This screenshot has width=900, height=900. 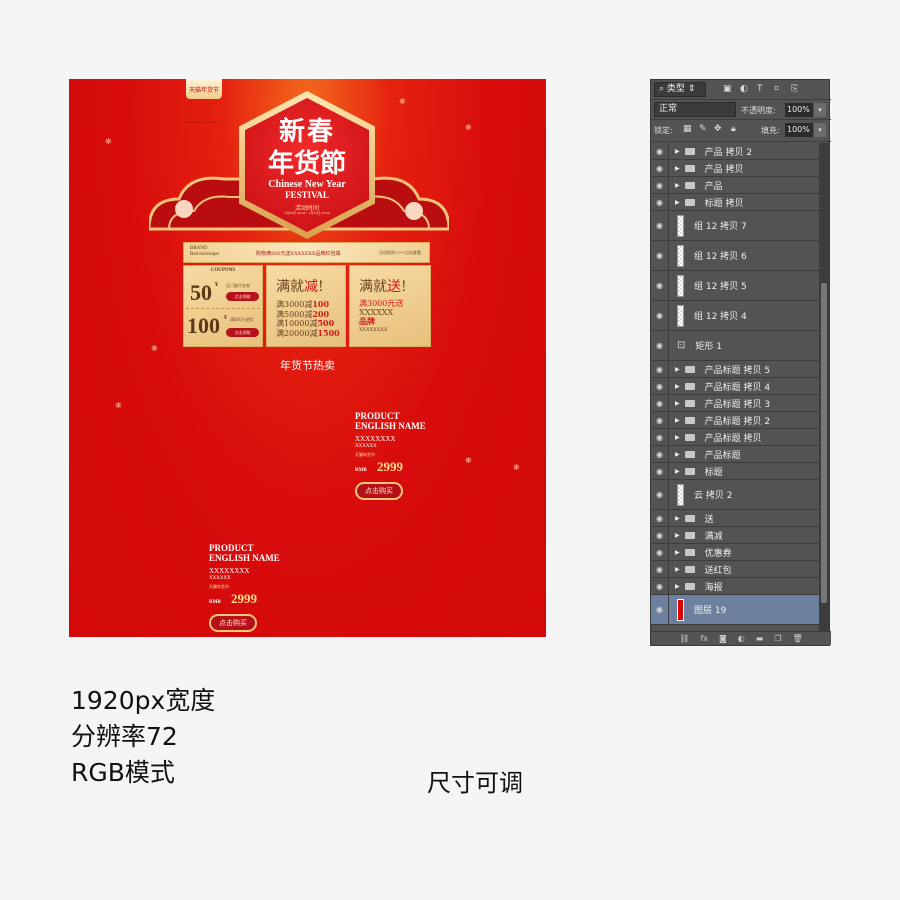 I want to click on smart-object-filter-icon: ⎘, so click(x=794, y=89).